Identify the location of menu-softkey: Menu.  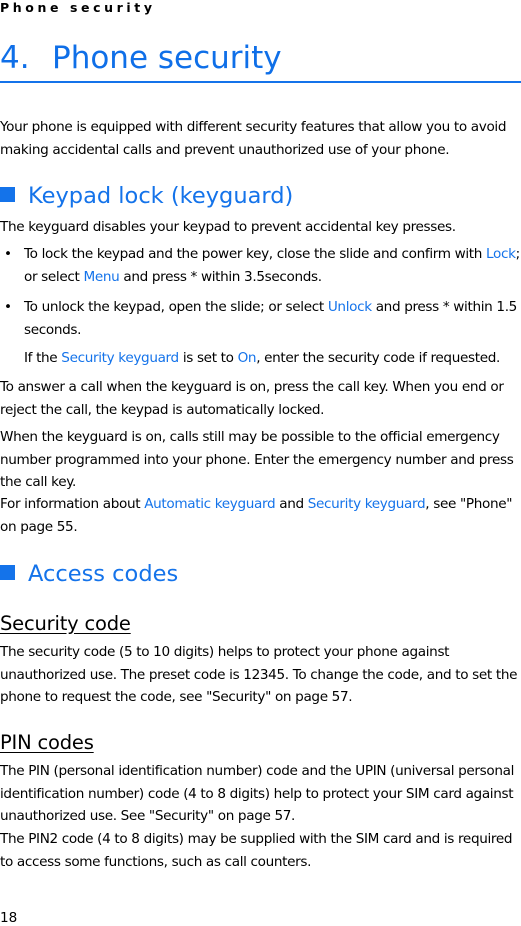
(101, 276).